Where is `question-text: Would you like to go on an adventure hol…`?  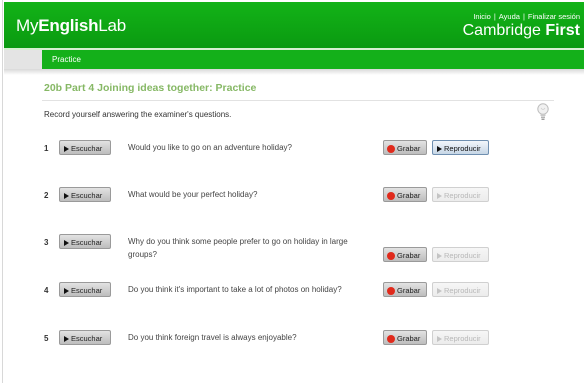
question-text: Would you like to go on an adventure hol… is located at coordinates (210, 147).